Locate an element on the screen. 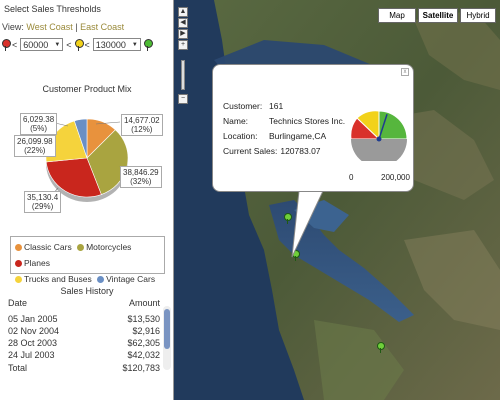 The image size is (500, 400). view-label: View: is located at coordinates (13, 27).